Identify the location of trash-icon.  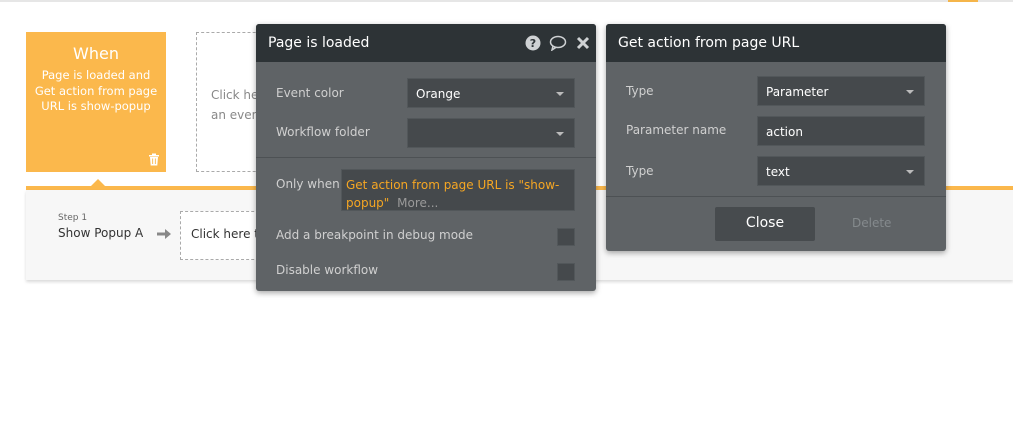
(154, 159).